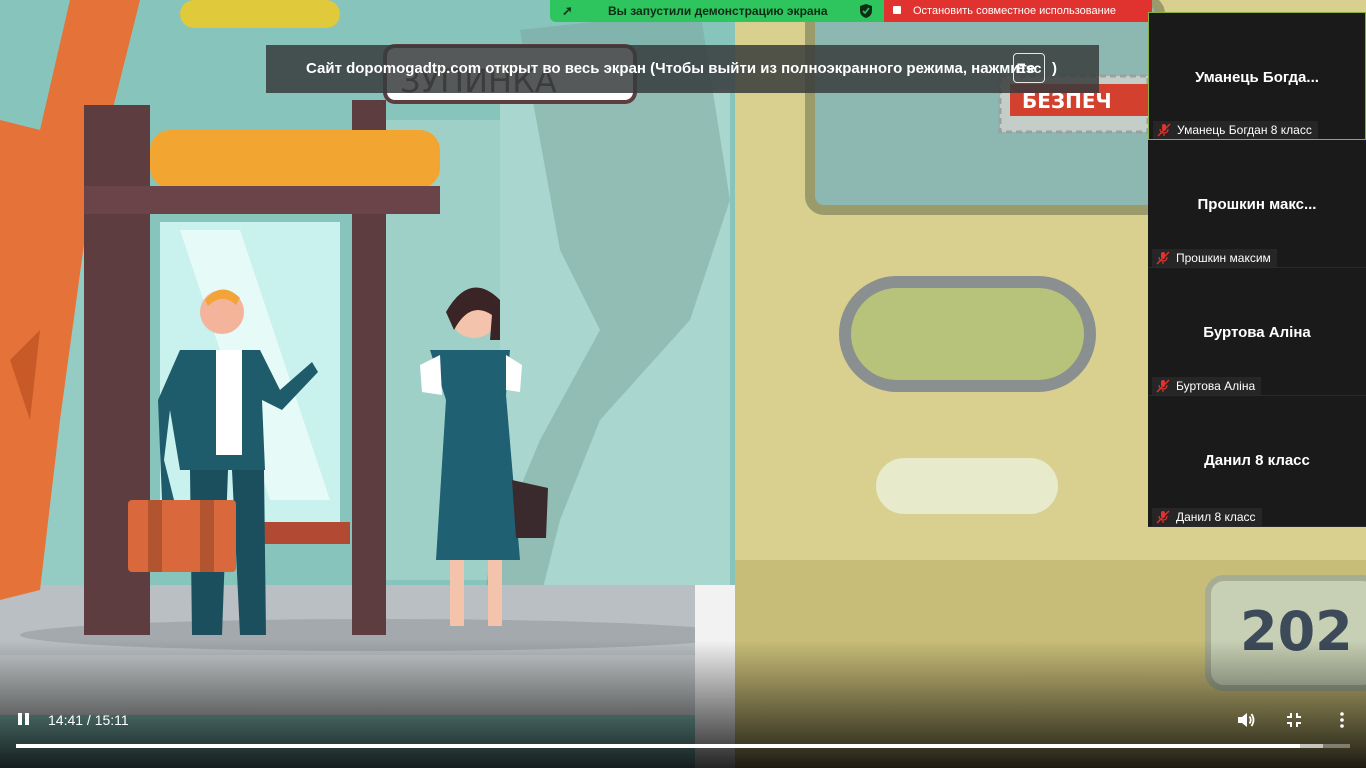 The width and height of the screenshot is (1366, 768). Describe the element at coordinates (567, 10) in the screenshot. I see `share-arrow-icon: ➚` at that location.